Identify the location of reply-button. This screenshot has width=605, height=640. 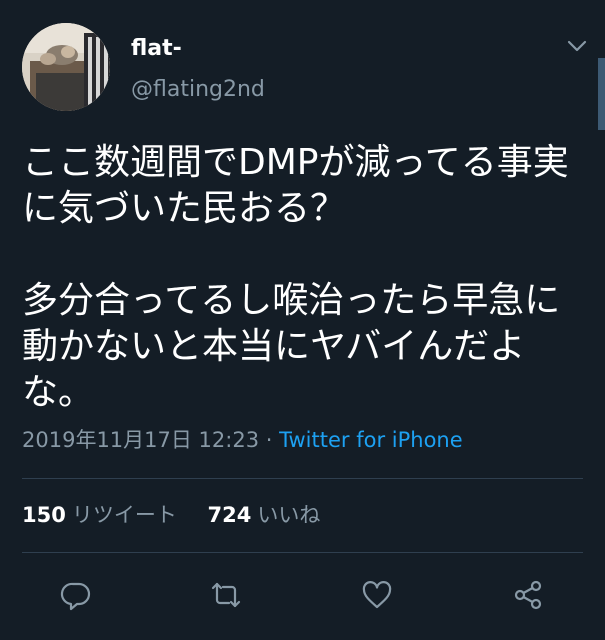
(76, 595).